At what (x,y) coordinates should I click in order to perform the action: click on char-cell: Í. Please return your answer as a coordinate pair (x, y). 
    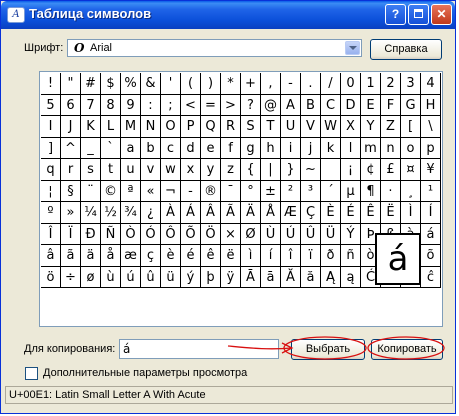
    Looking at the image, I should click on (431, 213).